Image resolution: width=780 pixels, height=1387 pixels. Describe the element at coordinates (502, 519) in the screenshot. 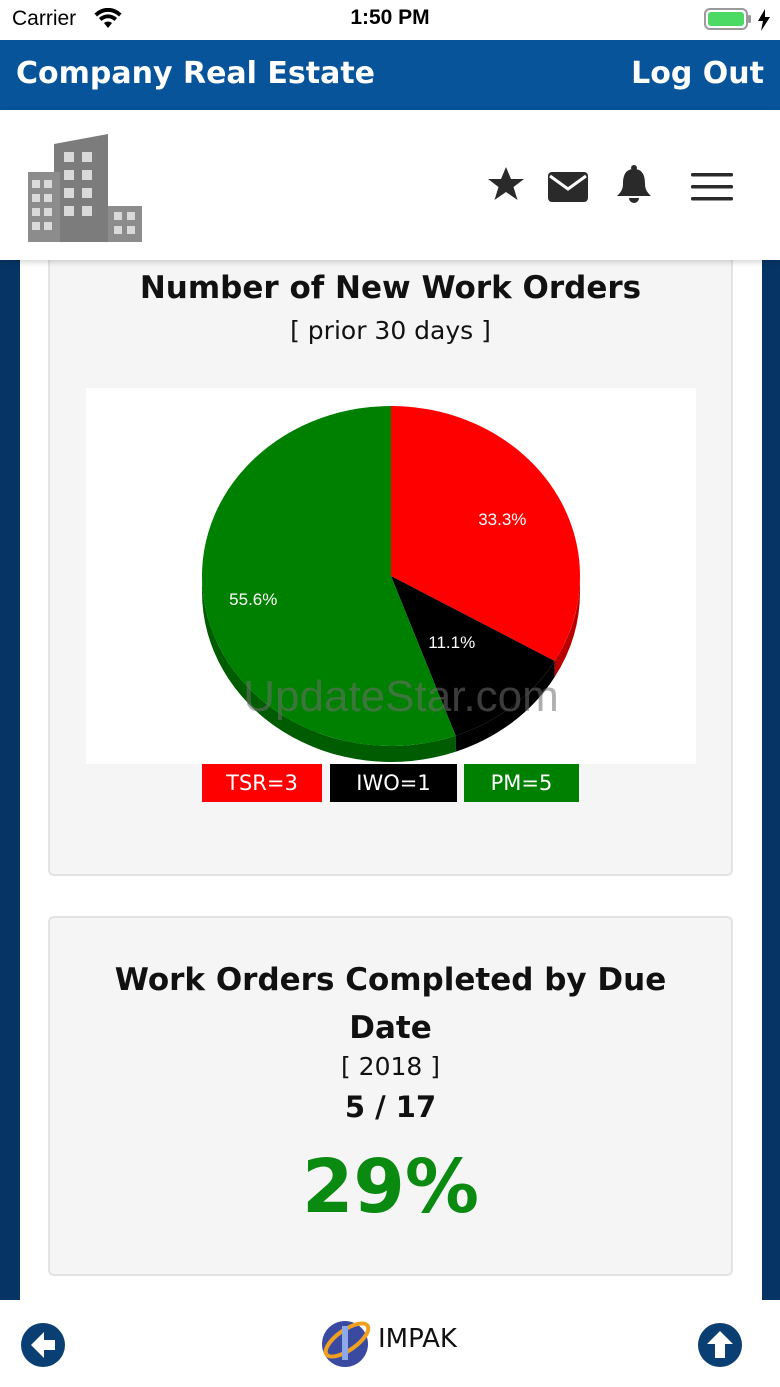

I see `pie-label-tsr: 33.3%` at that location.